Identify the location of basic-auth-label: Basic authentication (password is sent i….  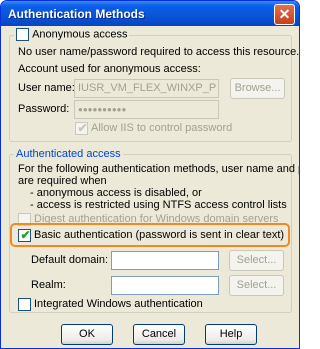
(159, 235).